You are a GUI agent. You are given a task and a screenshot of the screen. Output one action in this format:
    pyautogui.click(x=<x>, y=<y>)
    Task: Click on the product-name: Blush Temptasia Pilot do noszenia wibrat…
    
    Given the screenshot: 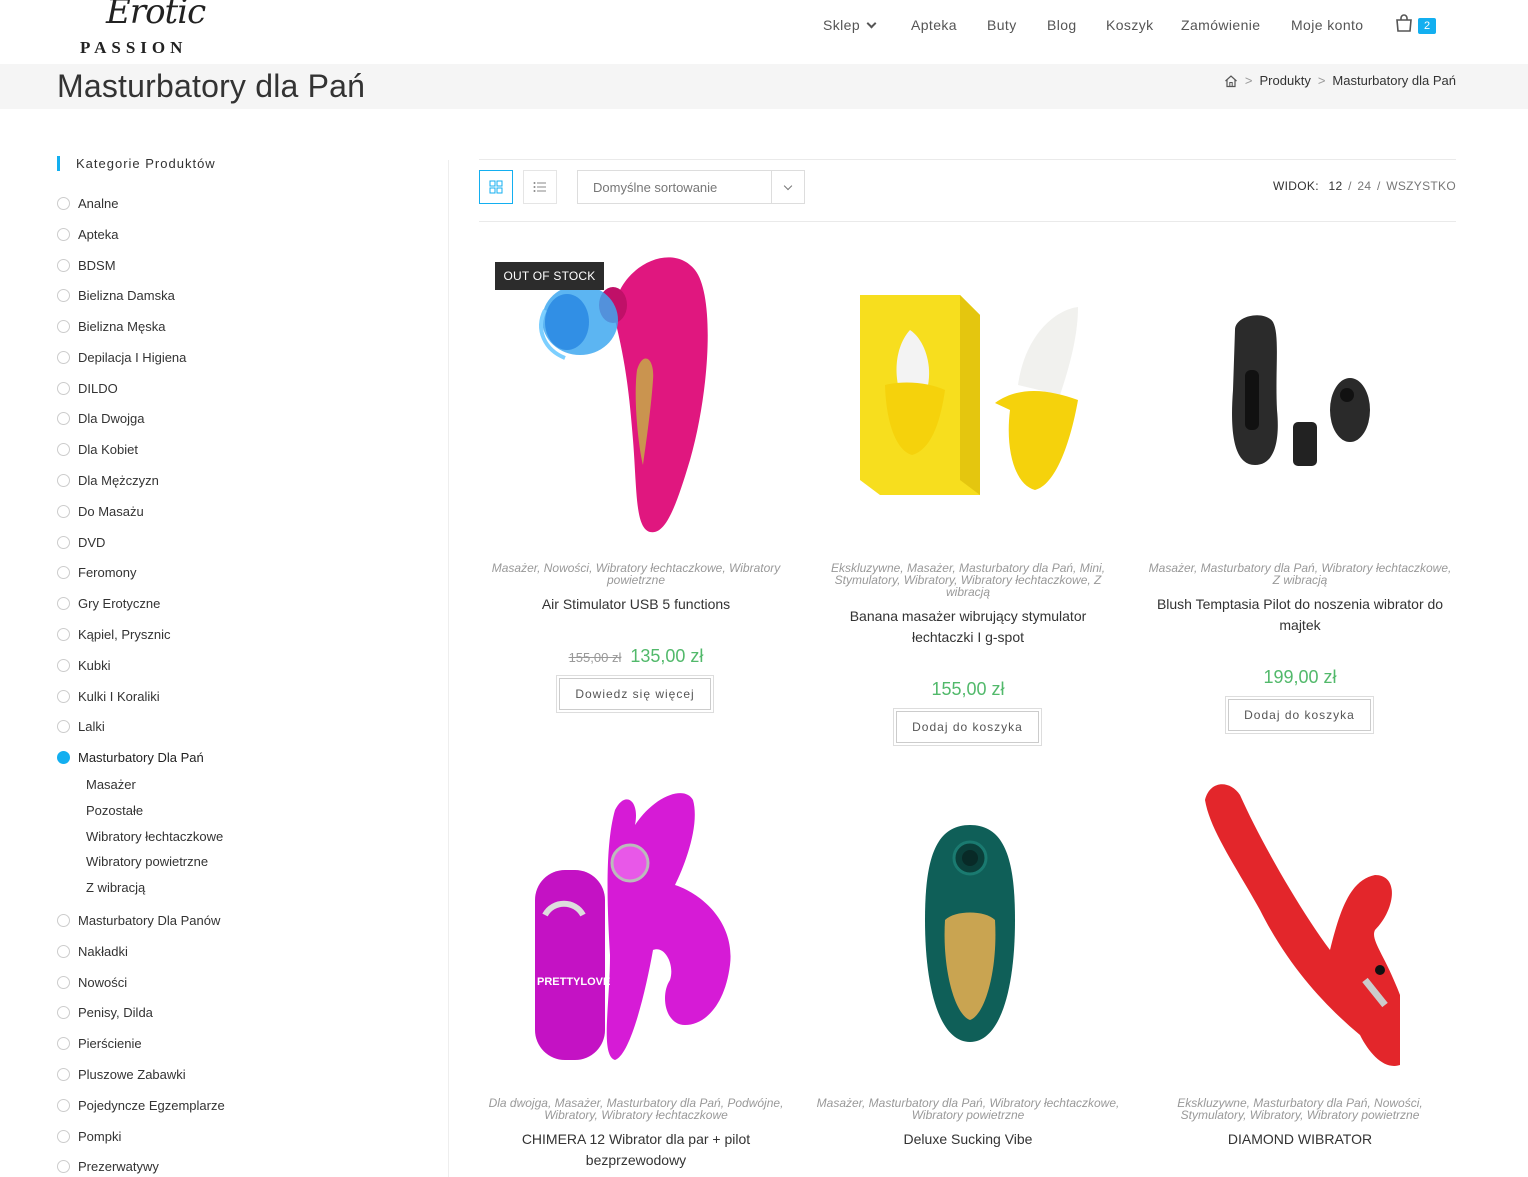 What is the action you would take?
    pyautogui.click(x=1300, y=615)
    